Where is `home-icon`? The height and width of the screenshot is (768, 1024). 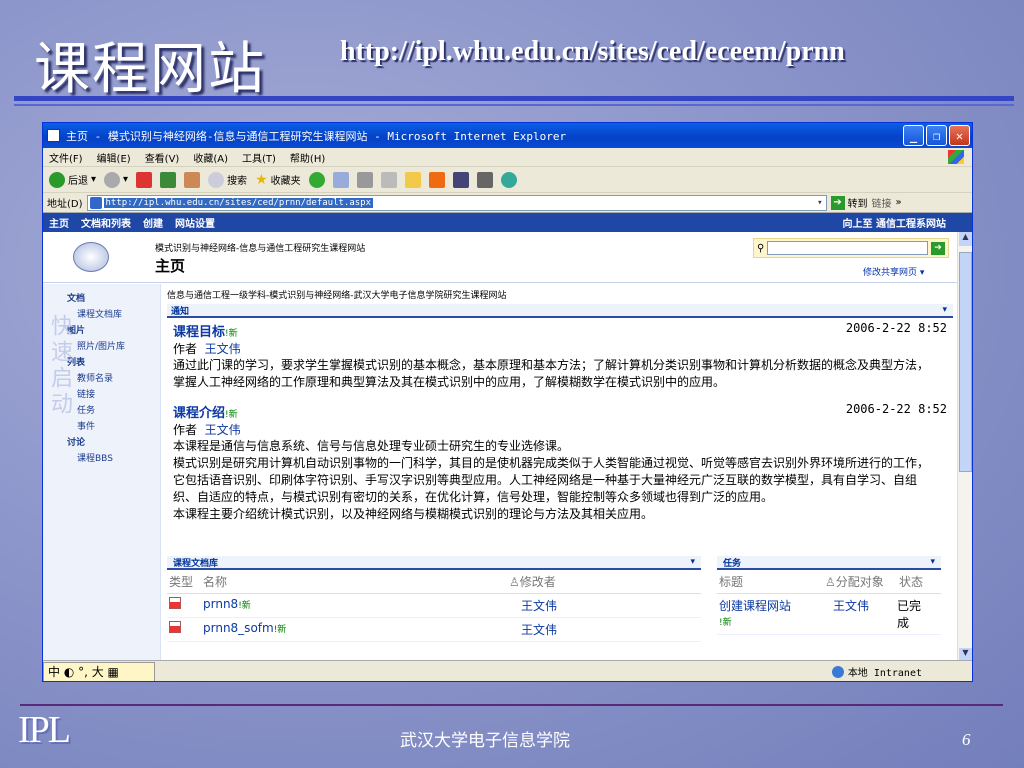
home-icon is located at coordinates (192, 179).